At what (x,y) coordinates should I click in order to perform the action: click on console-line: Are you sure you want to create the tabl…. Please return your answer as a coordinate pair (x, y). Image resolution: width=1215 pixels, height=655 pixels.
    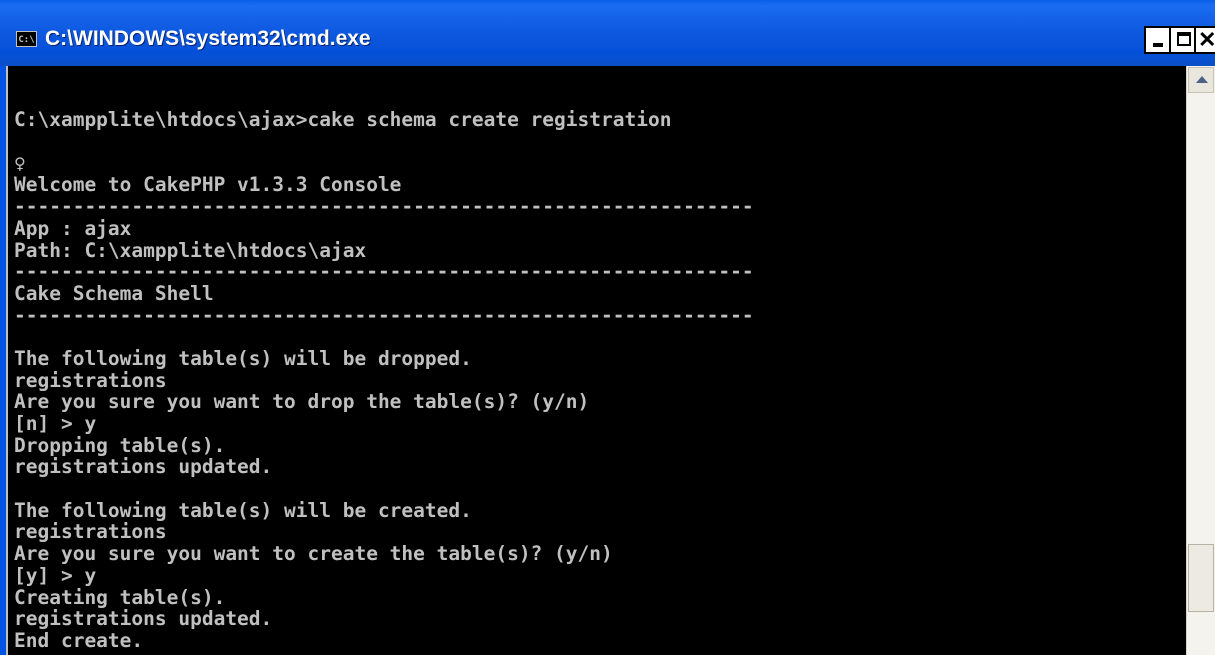
    Looking at the image, I should click on (313, 554).